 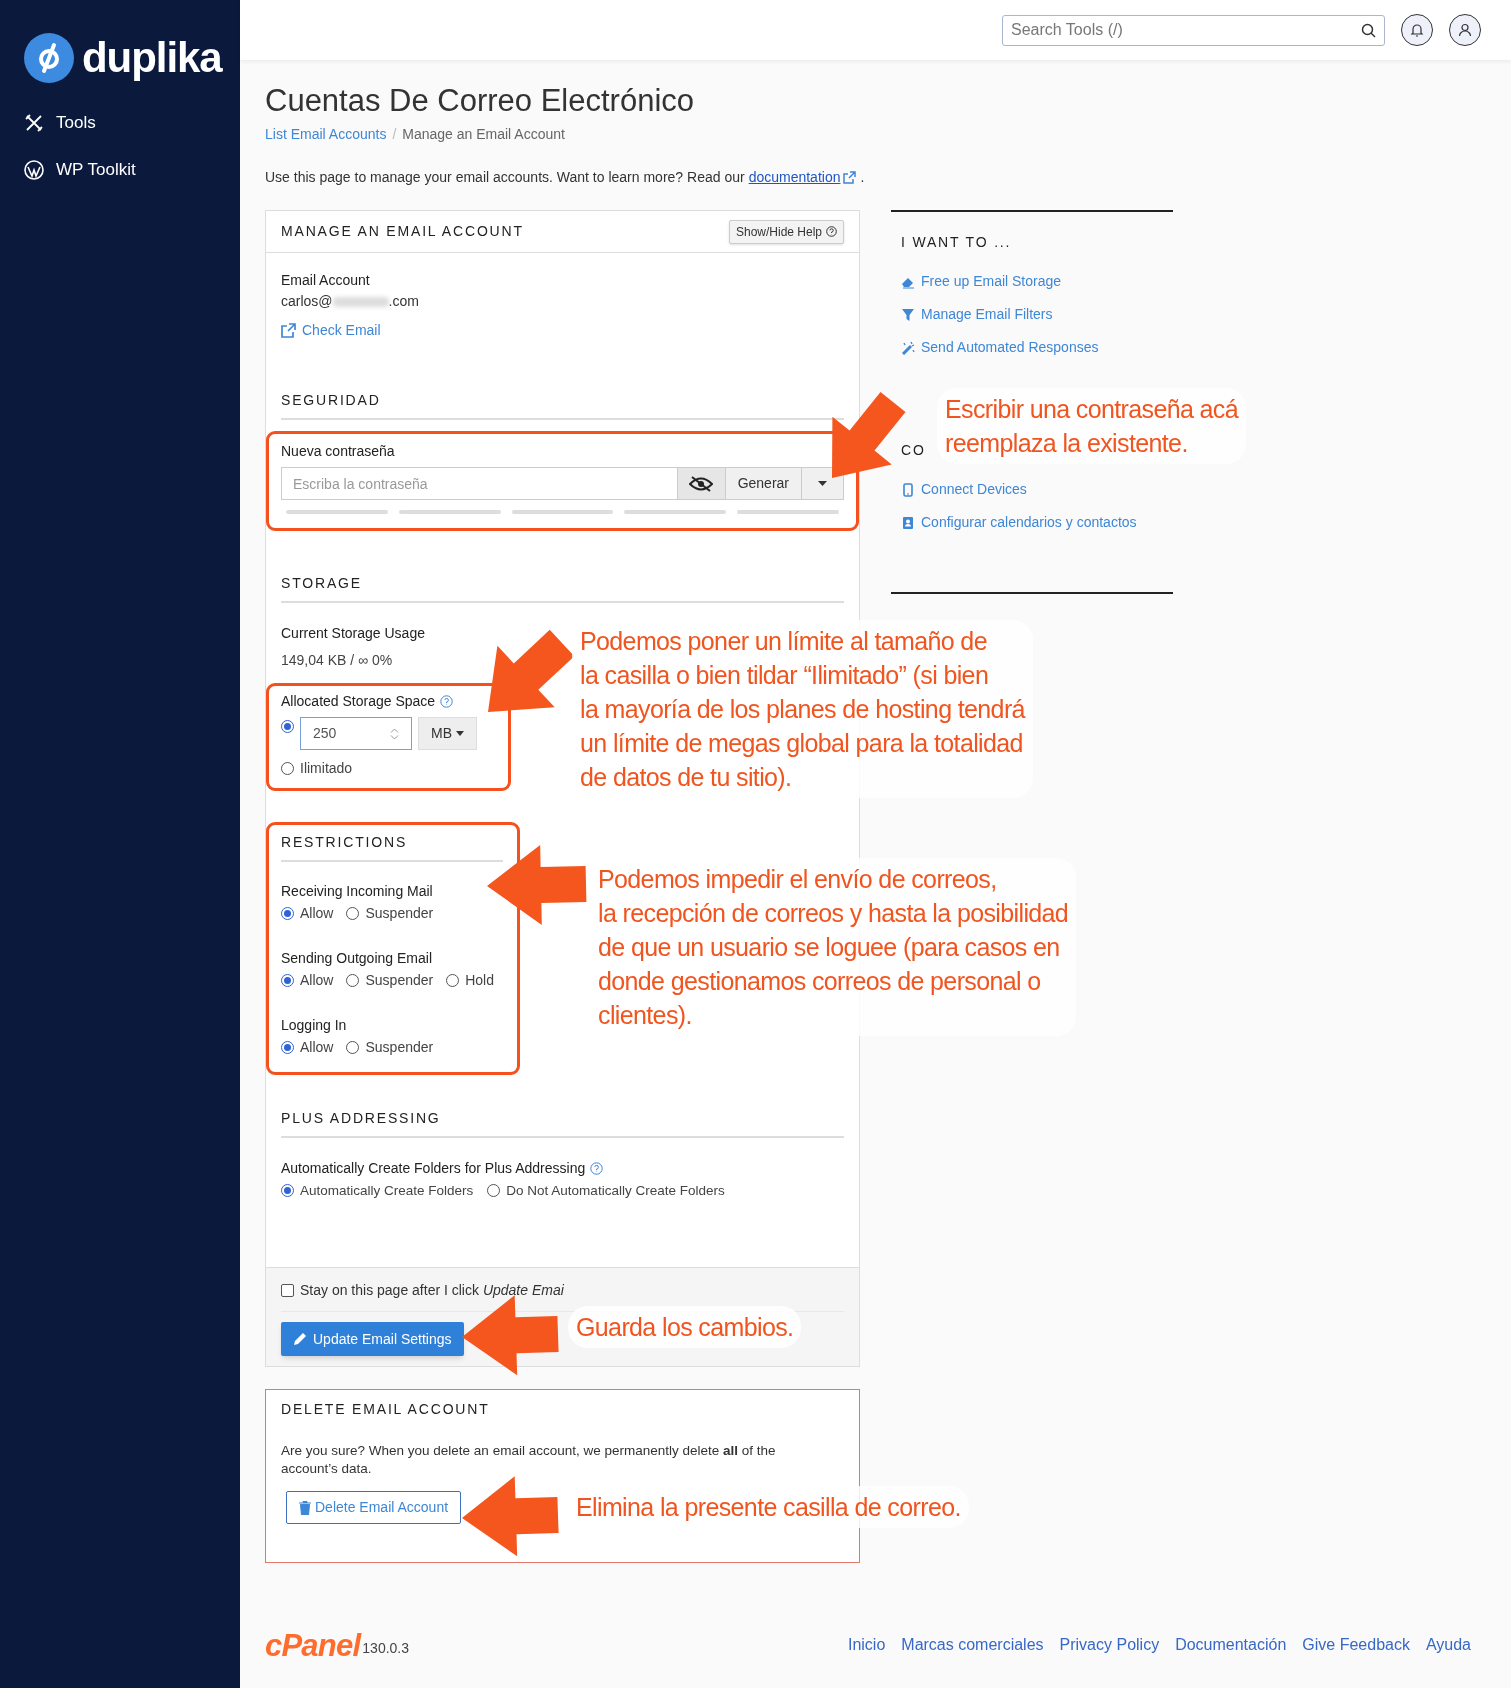 What do you see at coordinates (615, 1191) in the screenshot?
I see `radio-label: Do Not Automatically Create Folders` at bounding box center [615, 1191].